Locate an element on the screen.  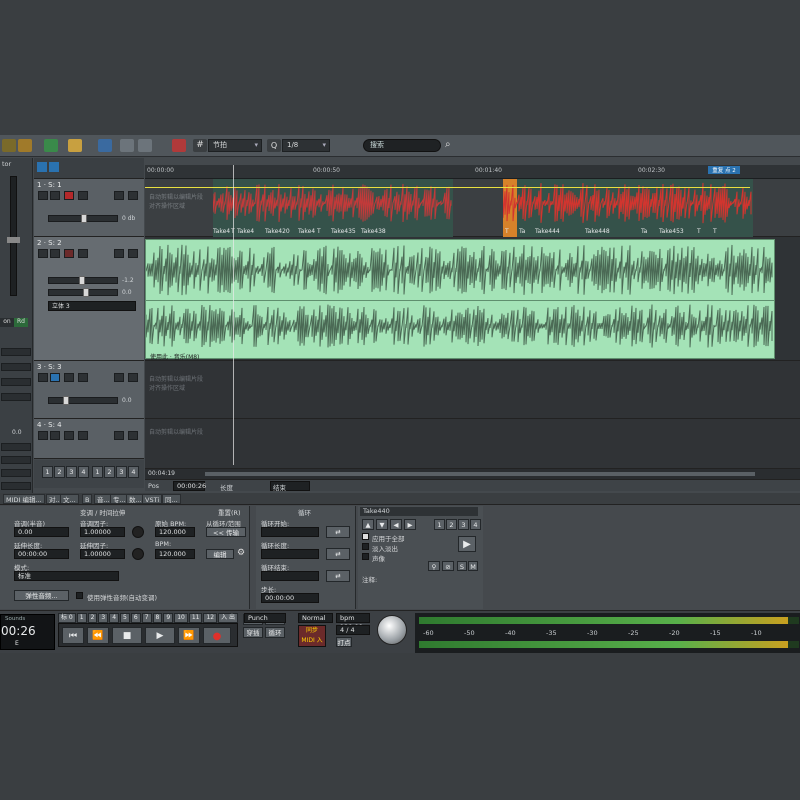
orig-bpm-field: 120.000 is located at coordinates (175, 532).